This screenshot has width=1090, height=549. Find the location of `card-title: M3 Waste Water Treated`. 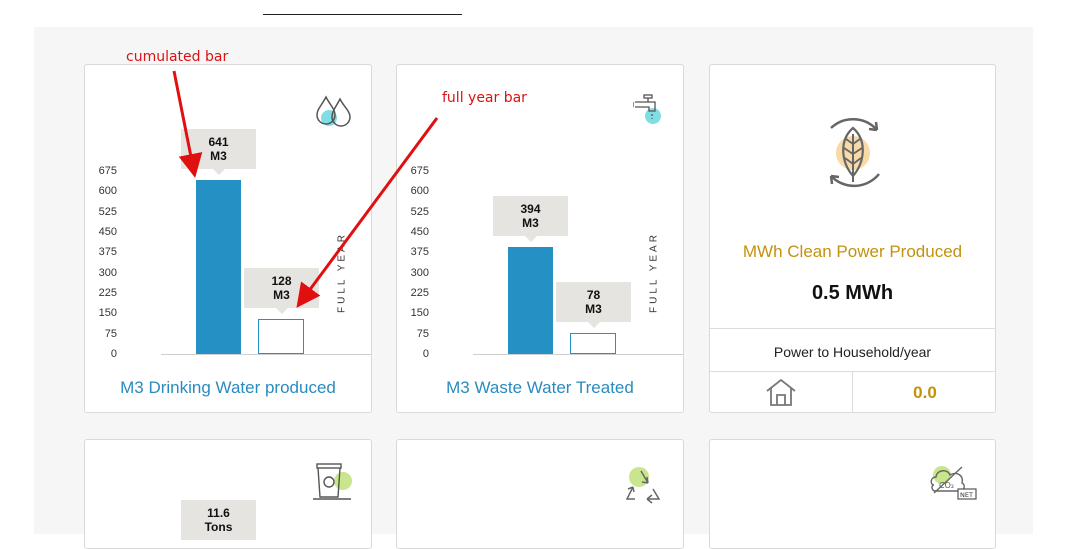

card-title: M3 Waste Water Treated is located at coordinates (540, 387).